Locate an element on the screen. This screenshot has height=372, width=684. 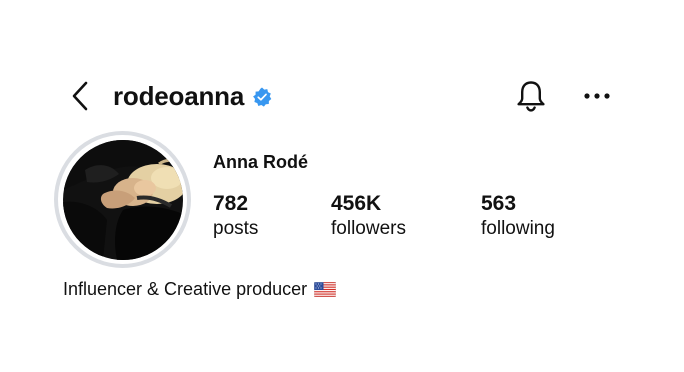
followers-label: followers is located at coordinates (368, 228).